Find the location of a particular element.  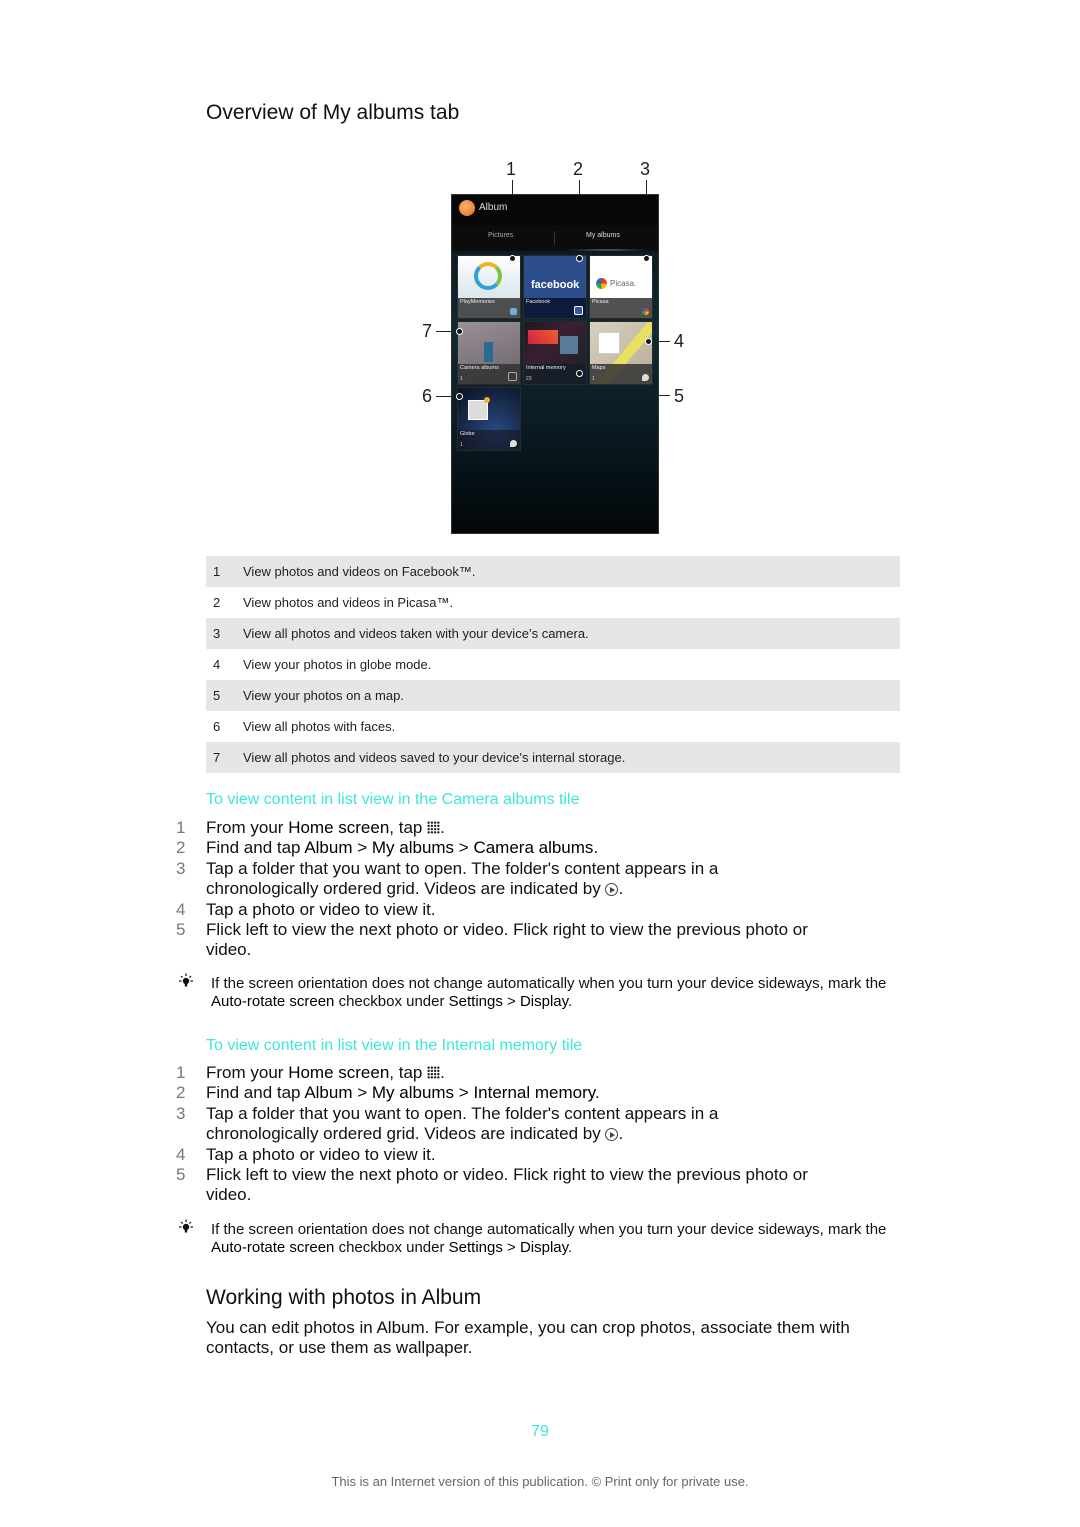

tile-maps: Maps 1 is located at coordinates (621, 353).